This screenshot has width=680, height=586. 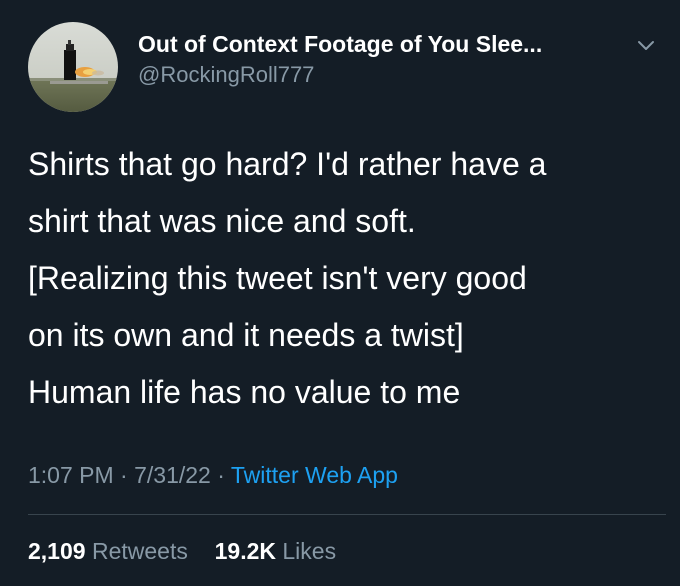 I want to click on author-handle: @RockingRoll777, so click(x=388, y=75).